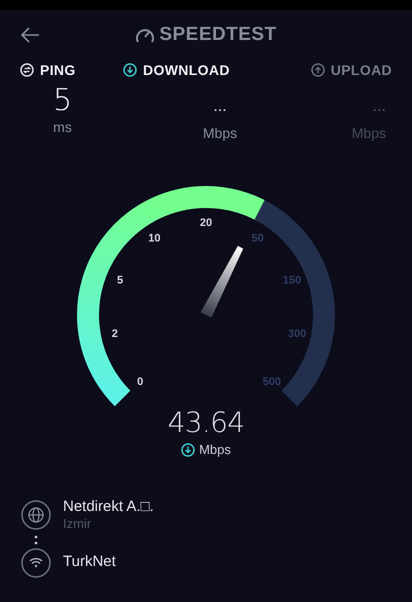 This screenshot has height=602, width=412. I want to click on server-location: Izmir, so click(77, 524).